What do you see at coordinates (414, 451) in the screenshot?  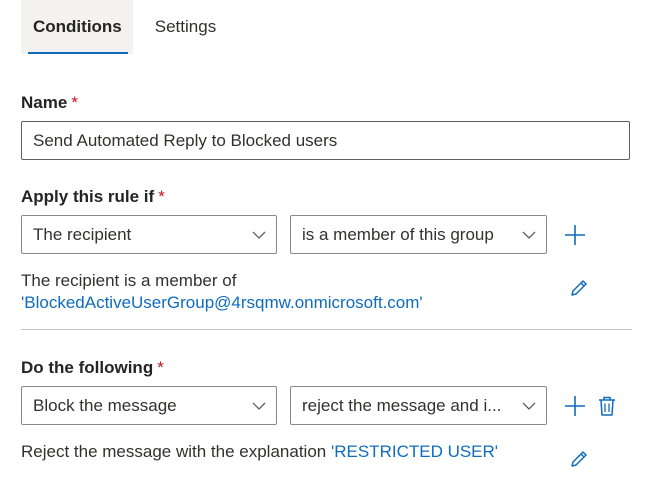 I see `explanation-link: 'RESTRICTED USER'` at bounding box center [414, 451].